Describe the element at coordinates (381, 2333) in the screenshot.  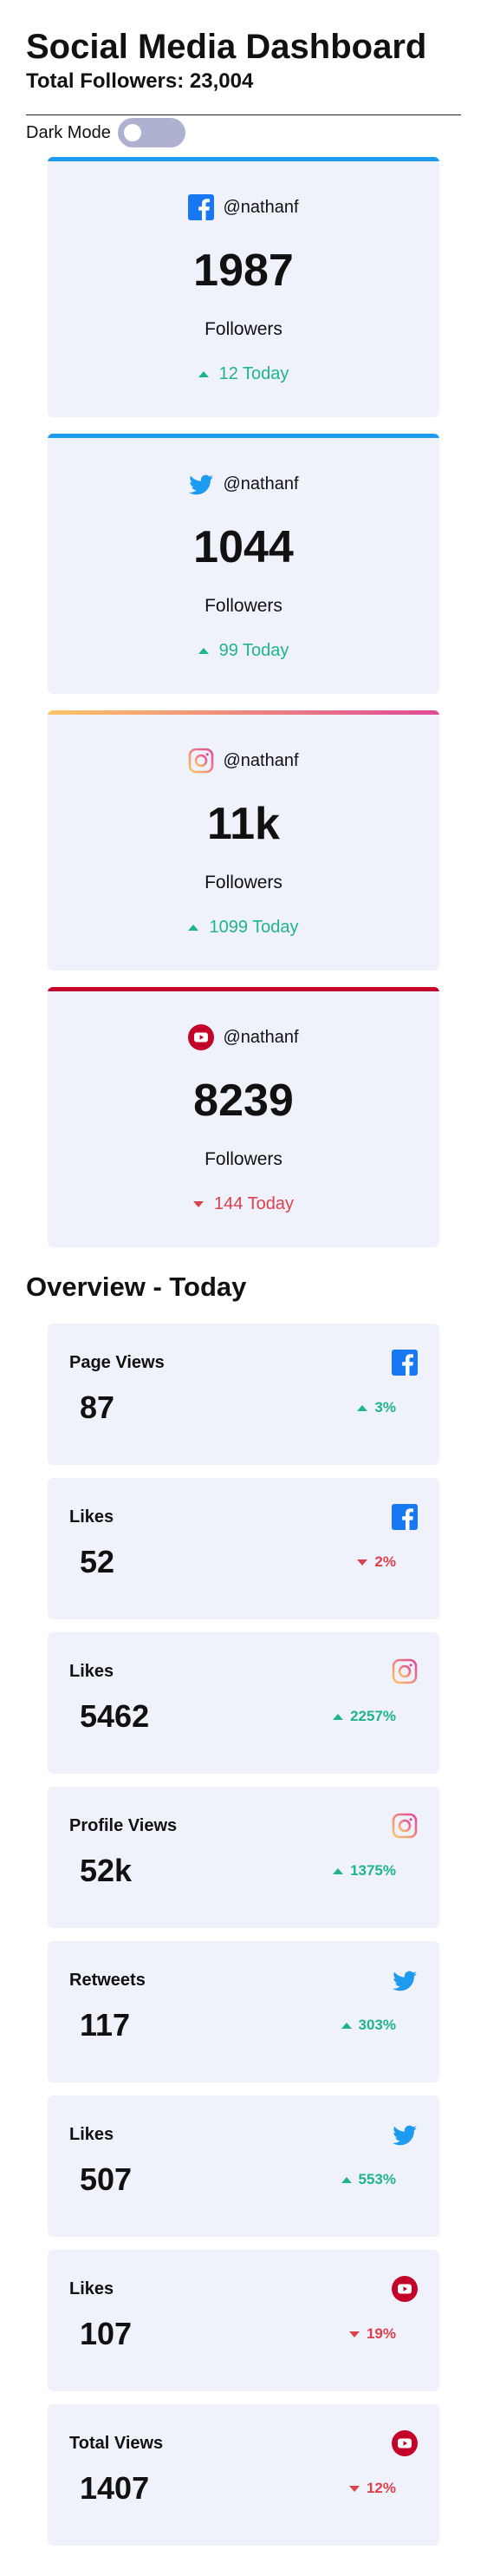
I see `metric-change-value: 19%` at that location.